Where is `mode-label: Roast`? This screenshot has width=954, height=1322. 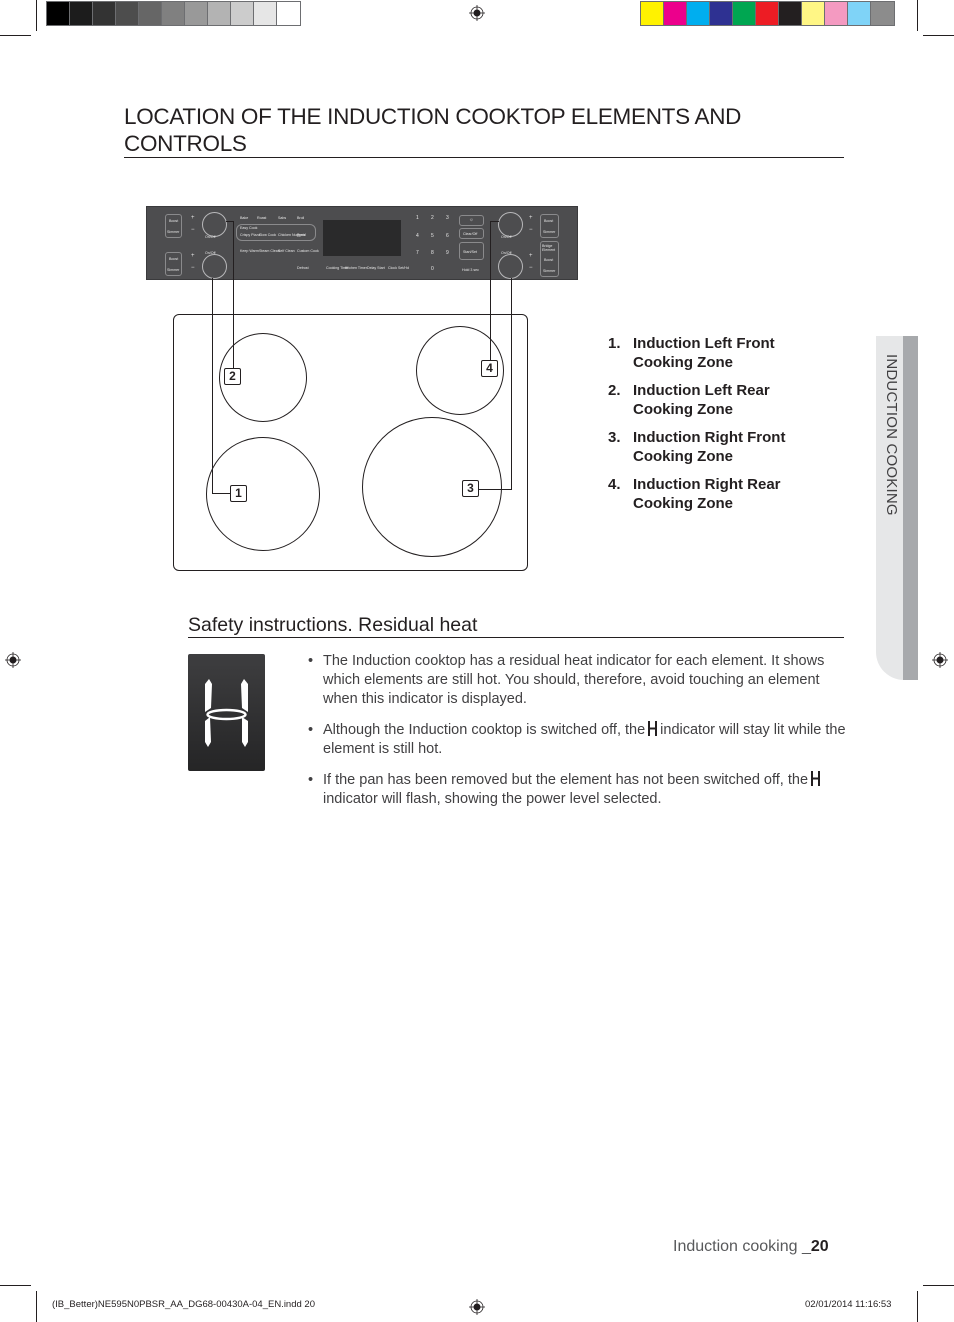
mode-label: Roast is located at coordinates (262, 218).